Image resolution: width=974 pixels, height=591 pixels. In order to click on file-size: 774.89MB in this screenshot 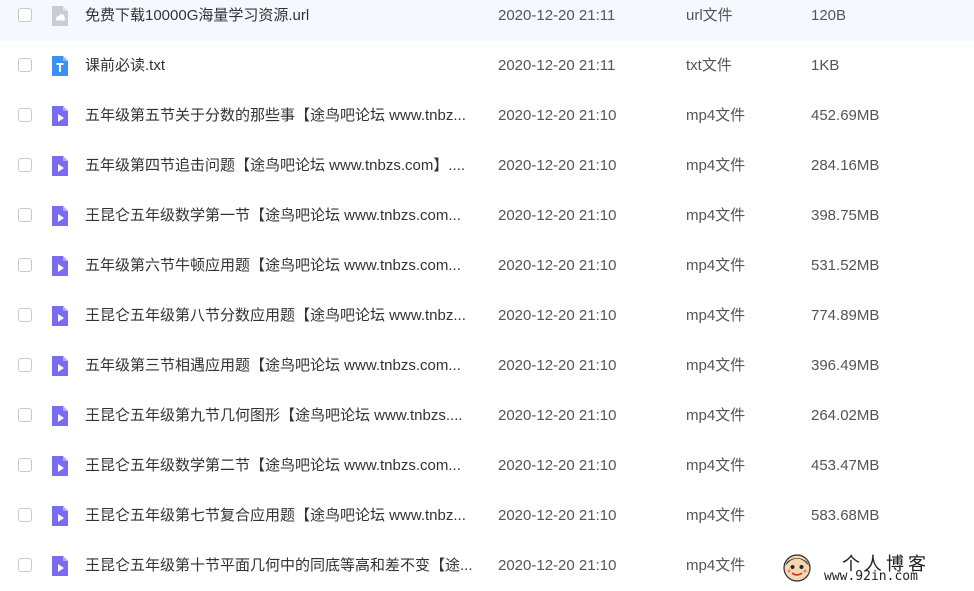, I will do `click(845, 315)`.